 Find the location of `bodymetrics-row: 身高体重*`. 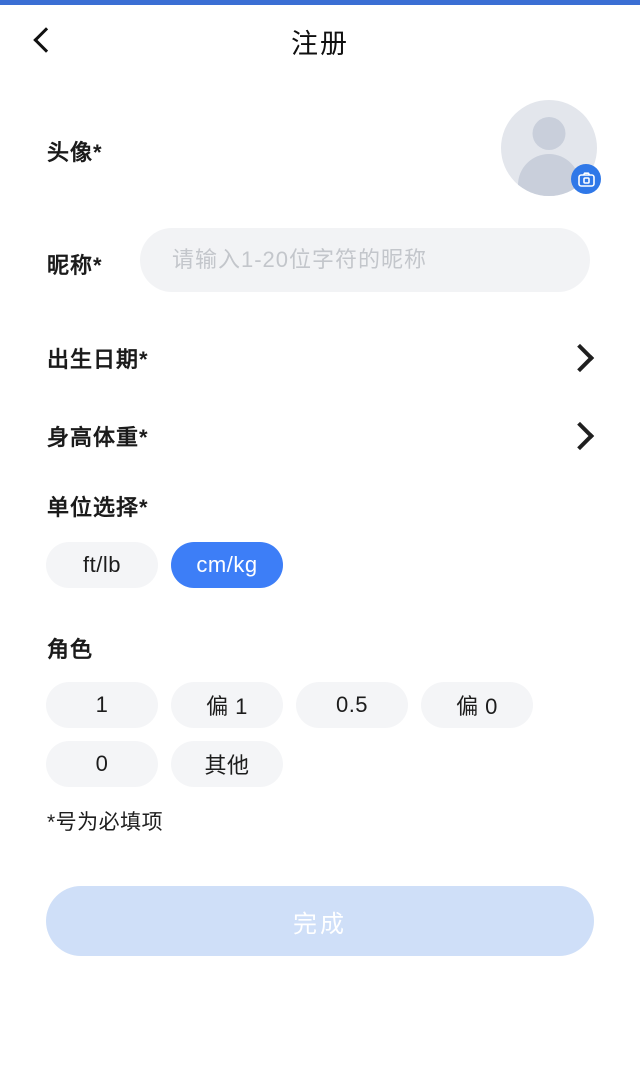

bodymetrics-row: 身高体重* is located at coordinates (320, 436).